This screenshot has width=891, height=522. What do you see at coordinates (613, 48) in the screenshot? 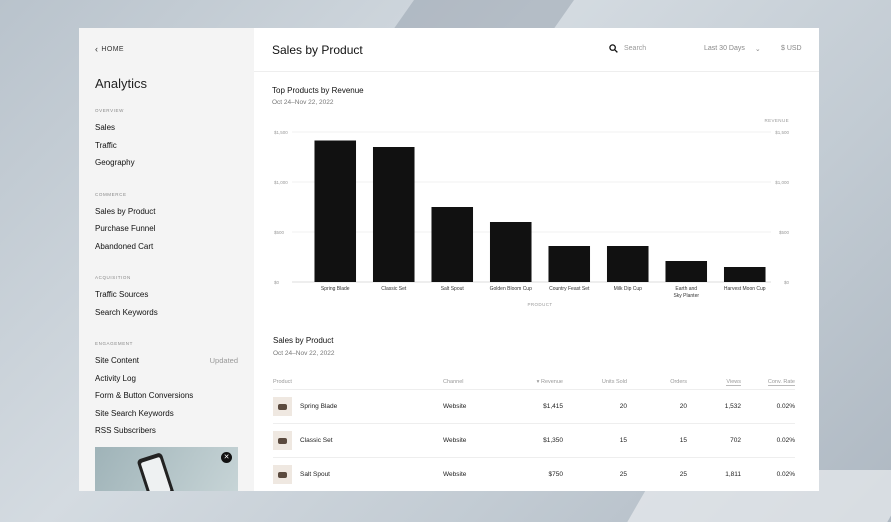
I see `search-icon` at bounding box center [613, 48].